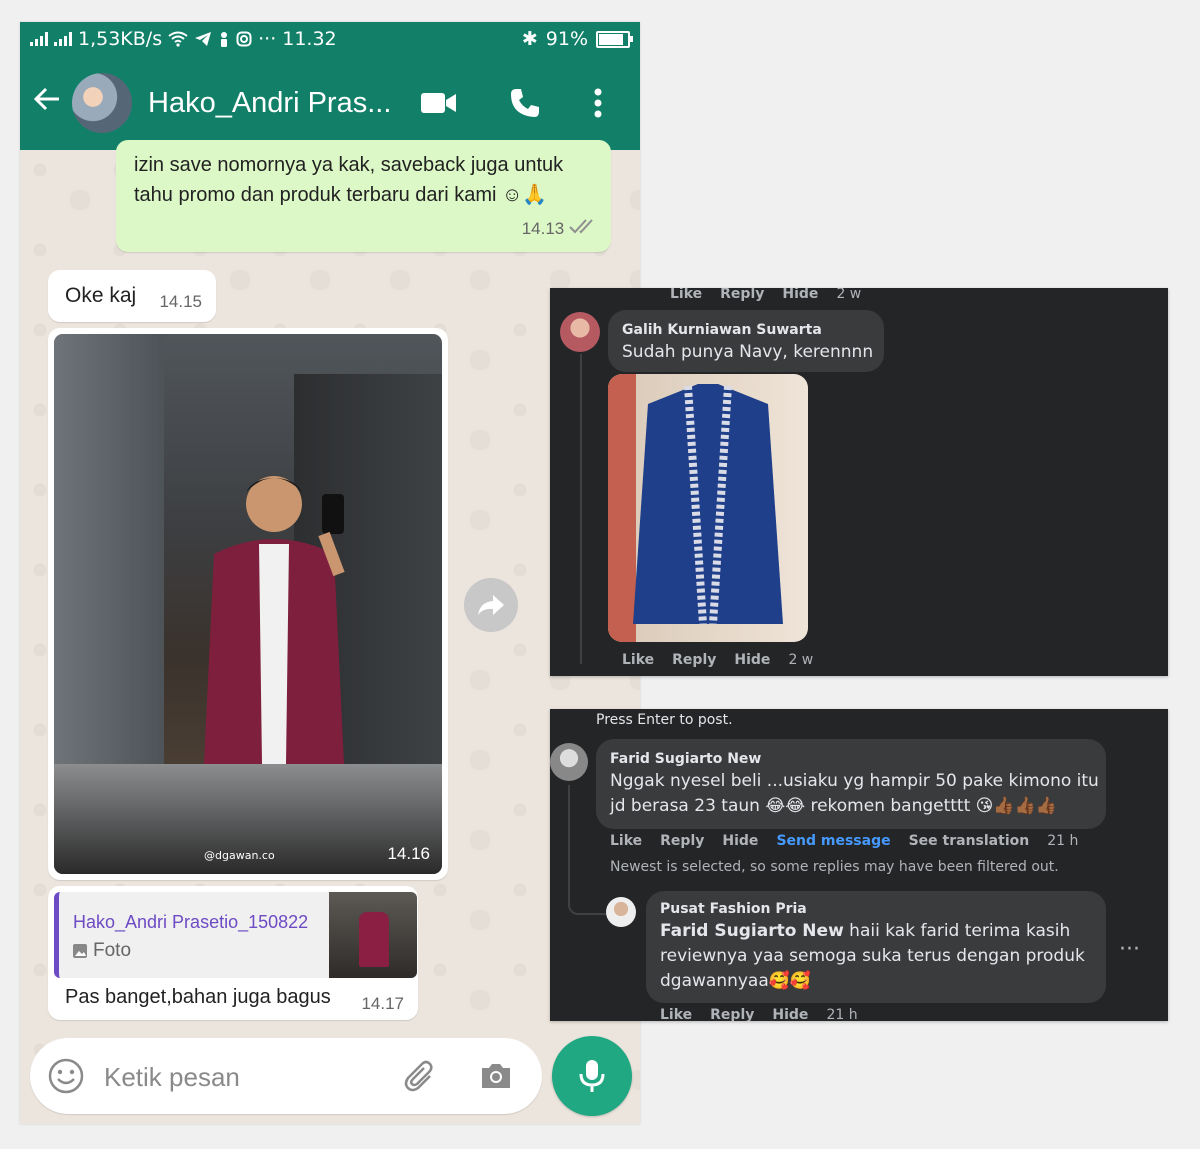  What do you see at coordinates (1129, 949) in the screenshot?
I see `more-options-button: ···` at bounding box center [1129, 949].